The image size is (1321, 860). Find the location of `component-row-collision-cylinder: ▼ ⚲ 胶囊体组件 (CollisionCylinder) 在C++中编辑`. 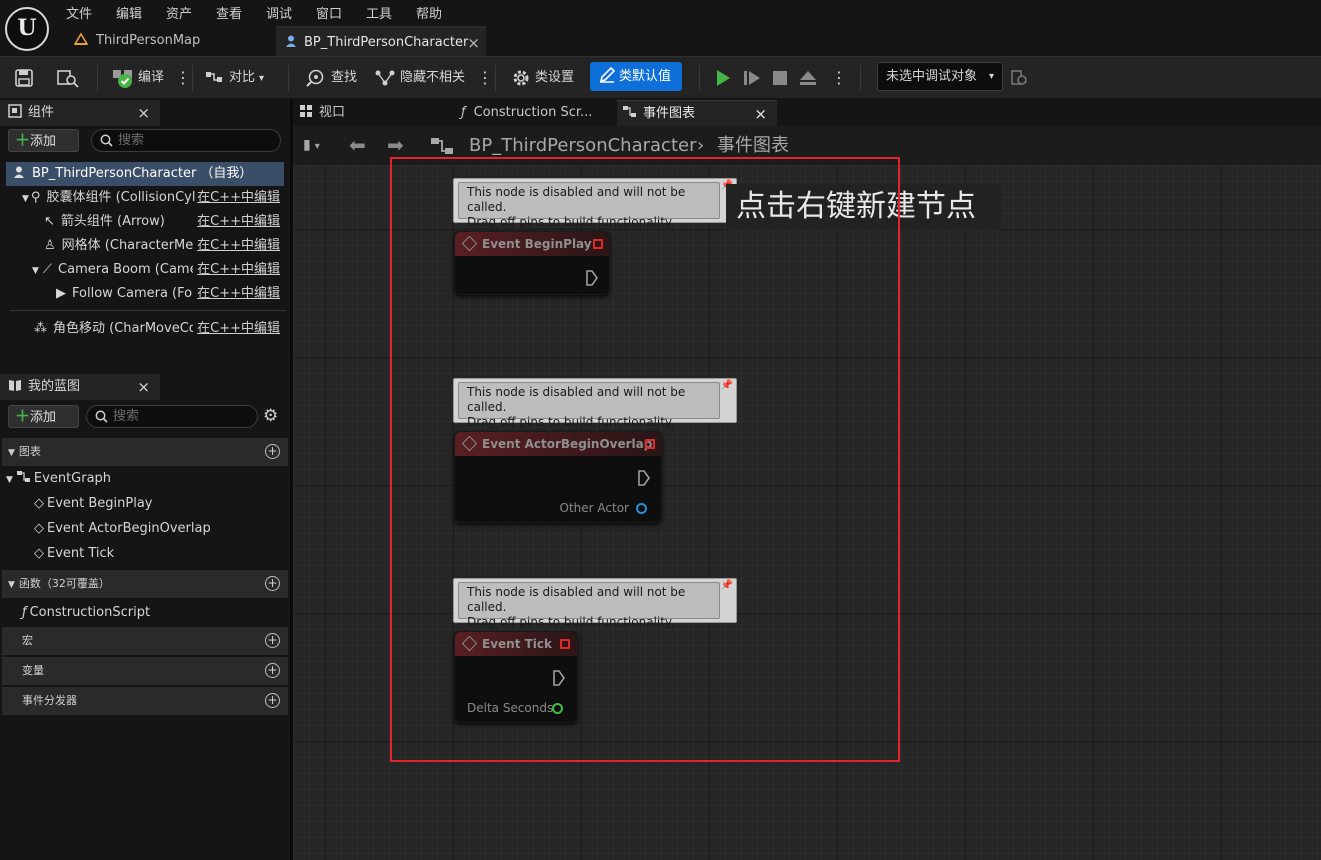

component-row-collision-cylinder: ▼ ⚲ 胶囊体组件 (CollisionCylinder) 在C++中编辑 is located at coordinates (153, 198).